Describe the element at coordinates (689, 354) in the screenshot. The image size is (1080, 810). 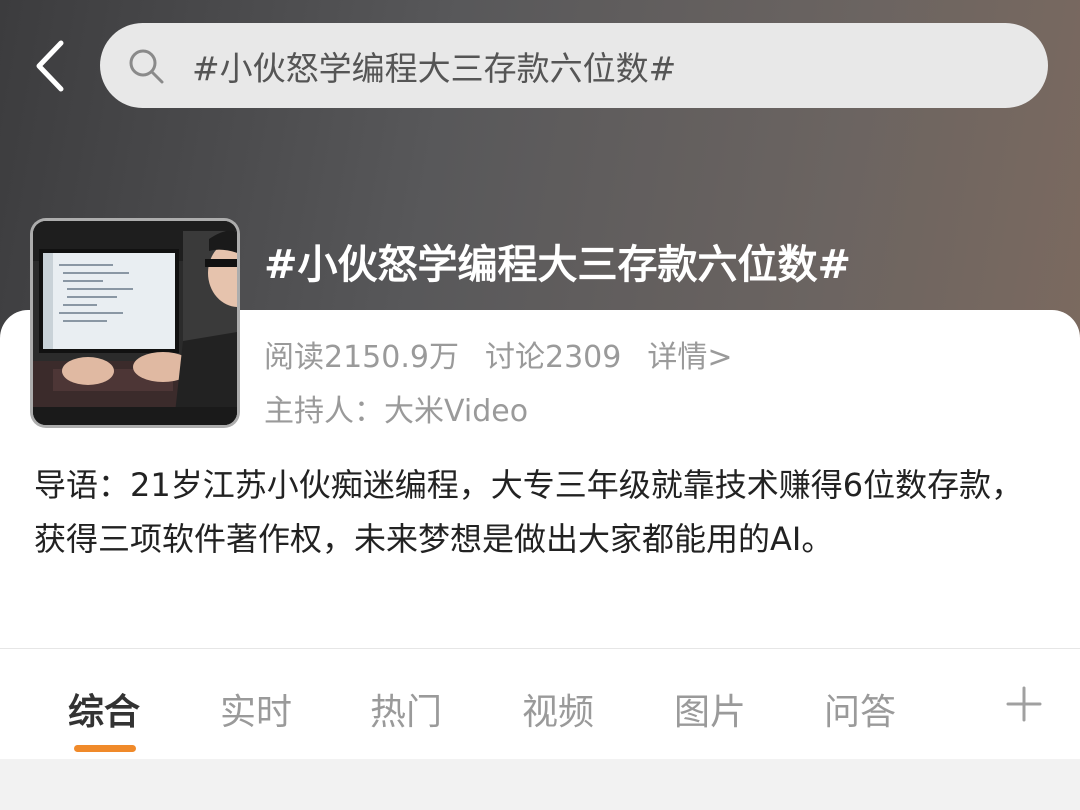
I see `details-link: 详情>` at that location.